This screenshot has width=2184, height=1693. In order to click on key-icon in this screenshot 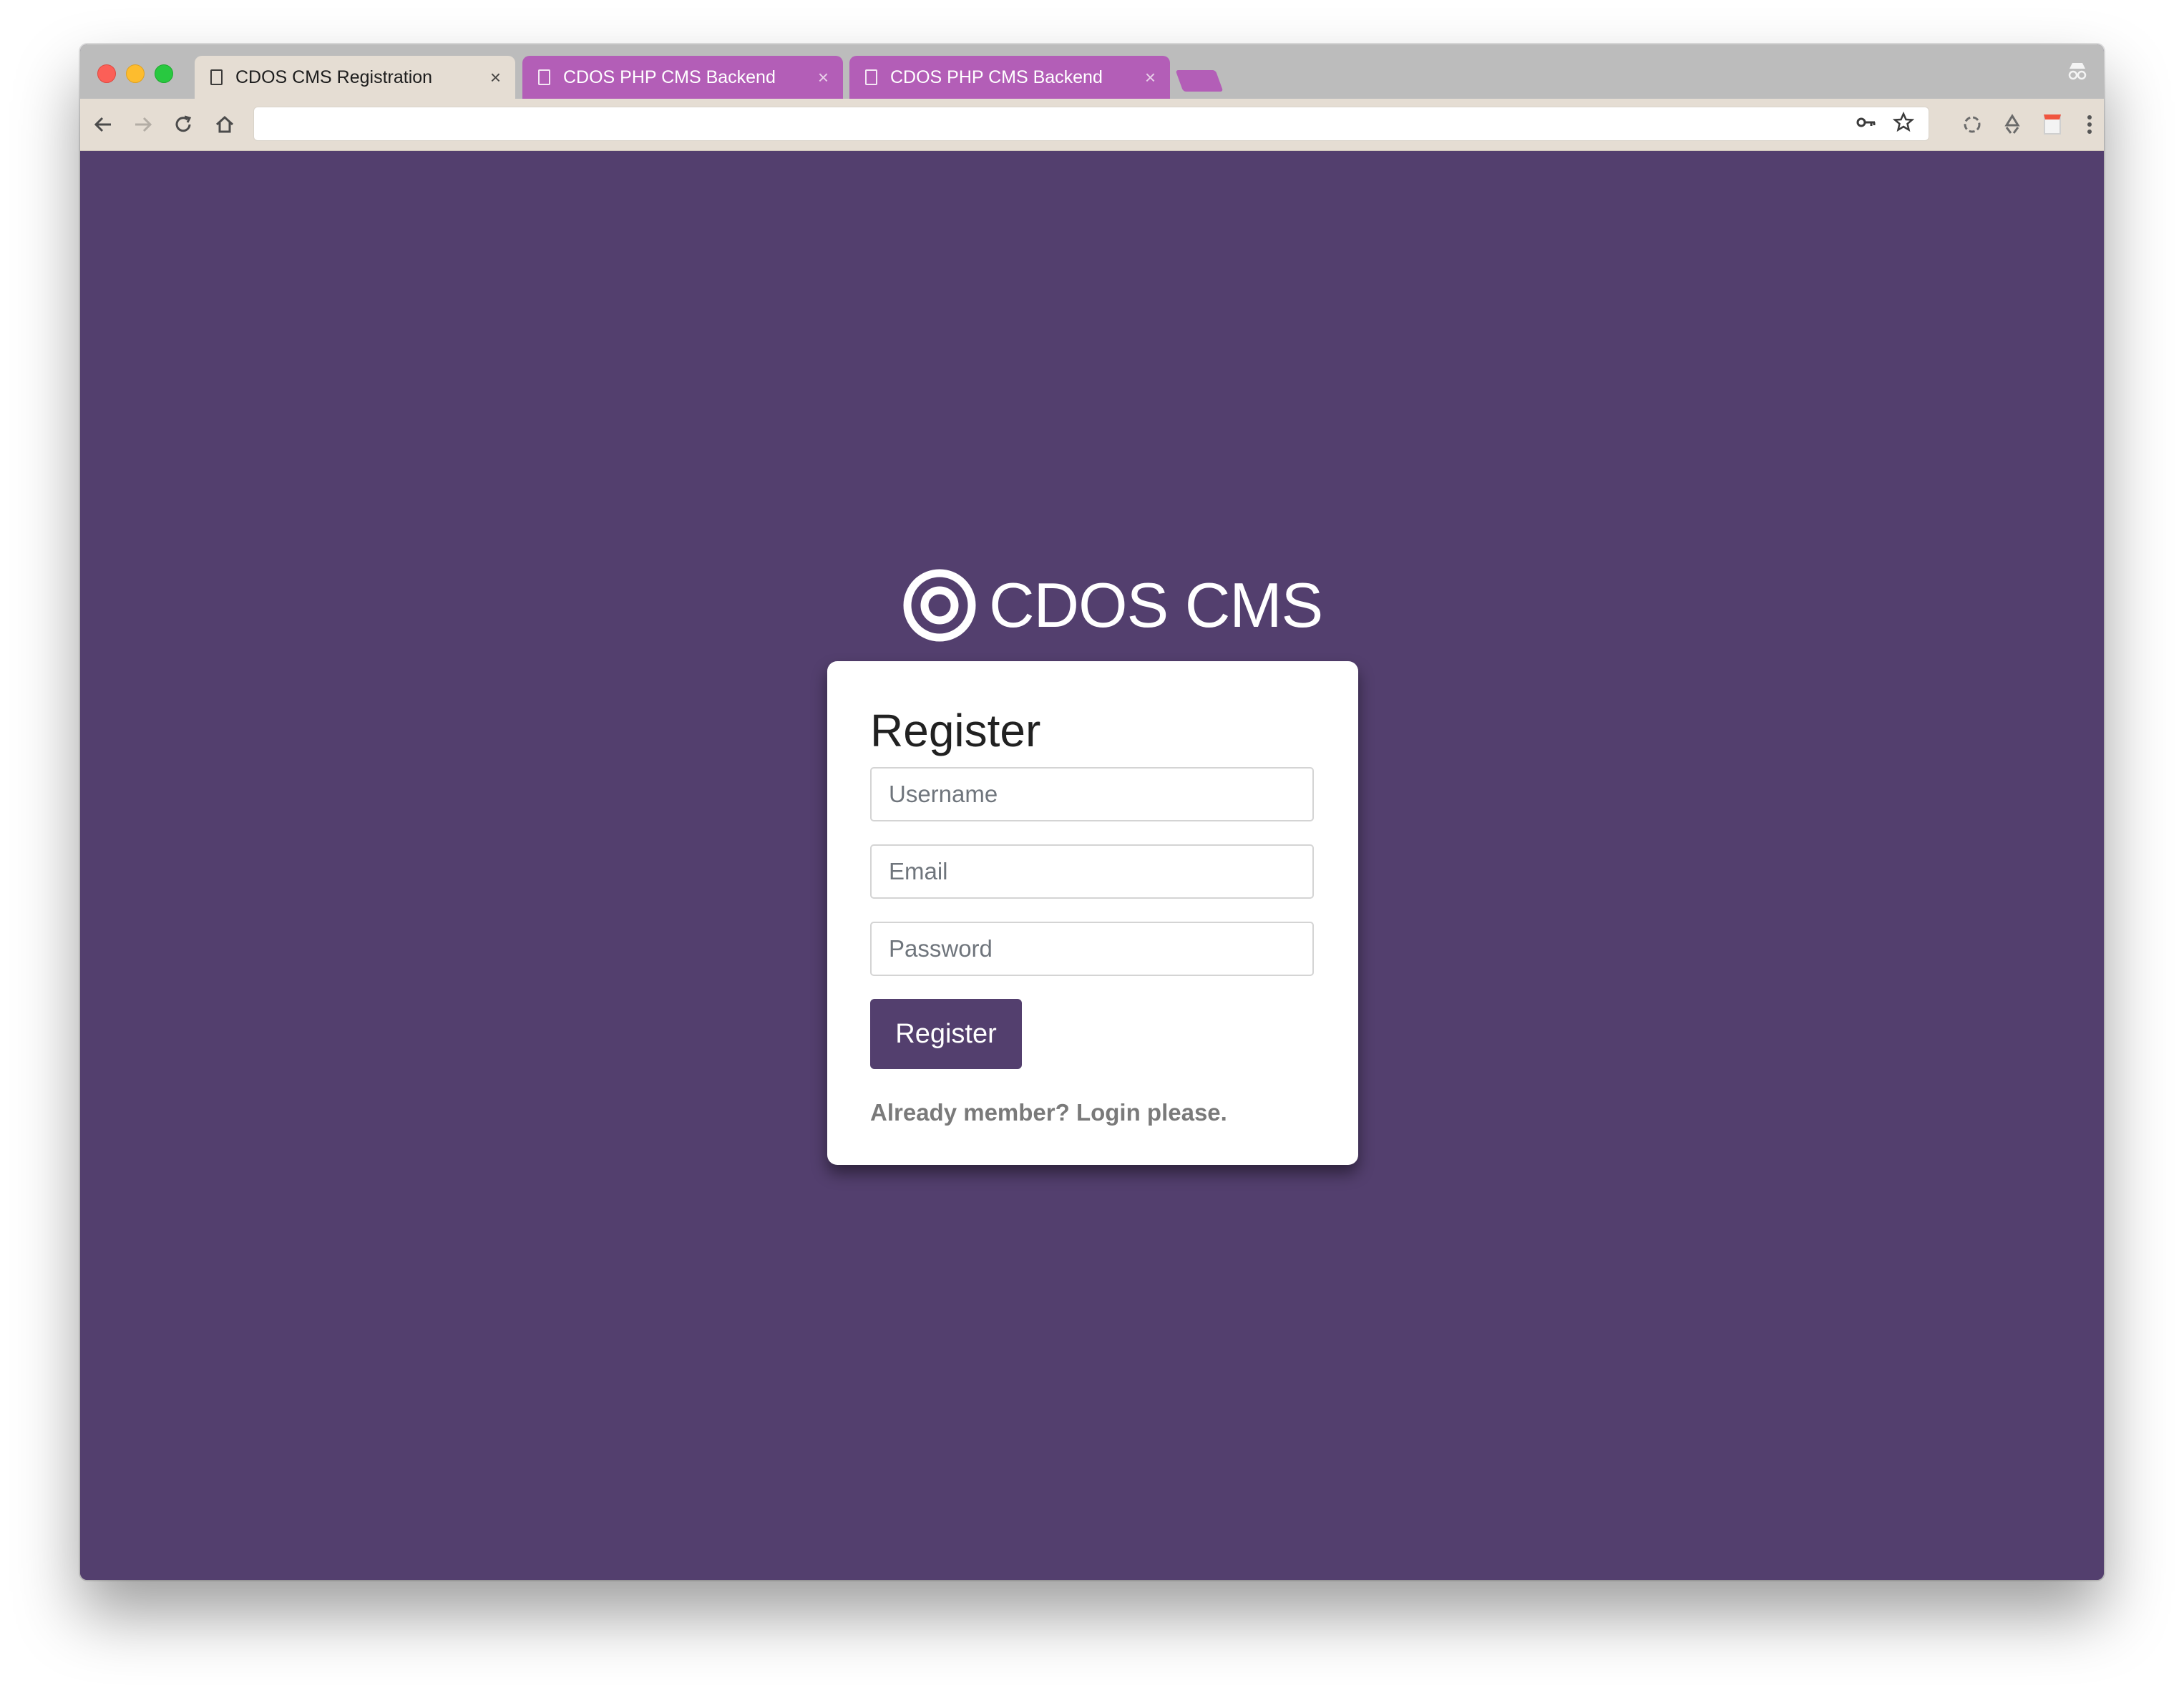, I will do `click(1866, 126)`.